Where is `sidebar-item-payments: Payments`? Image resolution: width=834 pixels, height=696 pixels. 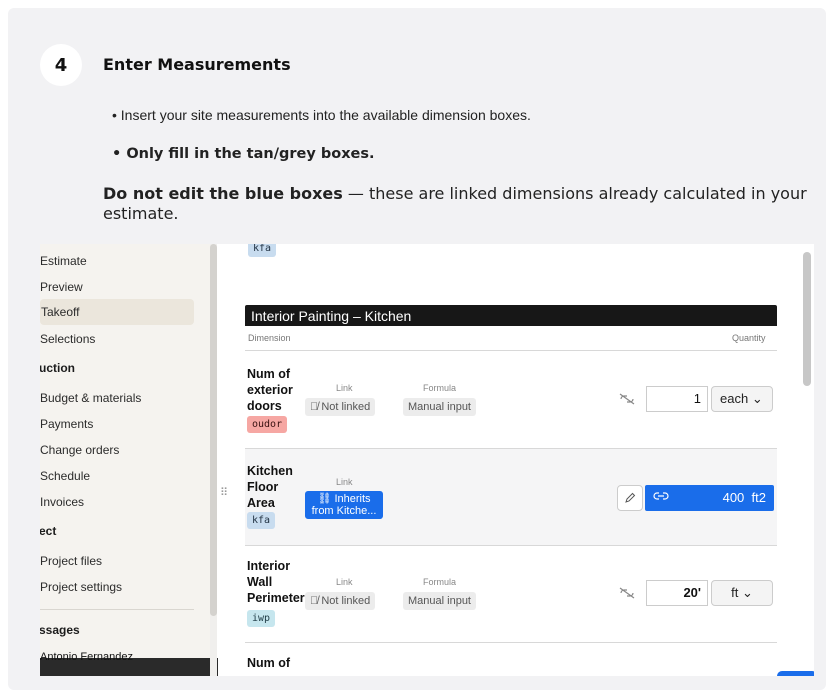 sidebar-item-payments: Payments is located at coordinates (66, 424).